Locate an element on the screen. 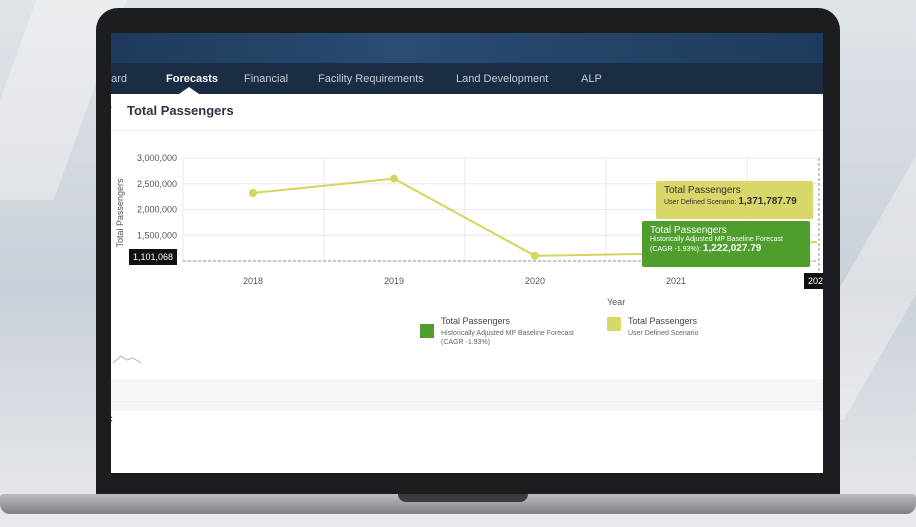 The width and height of the screenshot is (916, 527). next-section-header is located at coordinates (467, 395).